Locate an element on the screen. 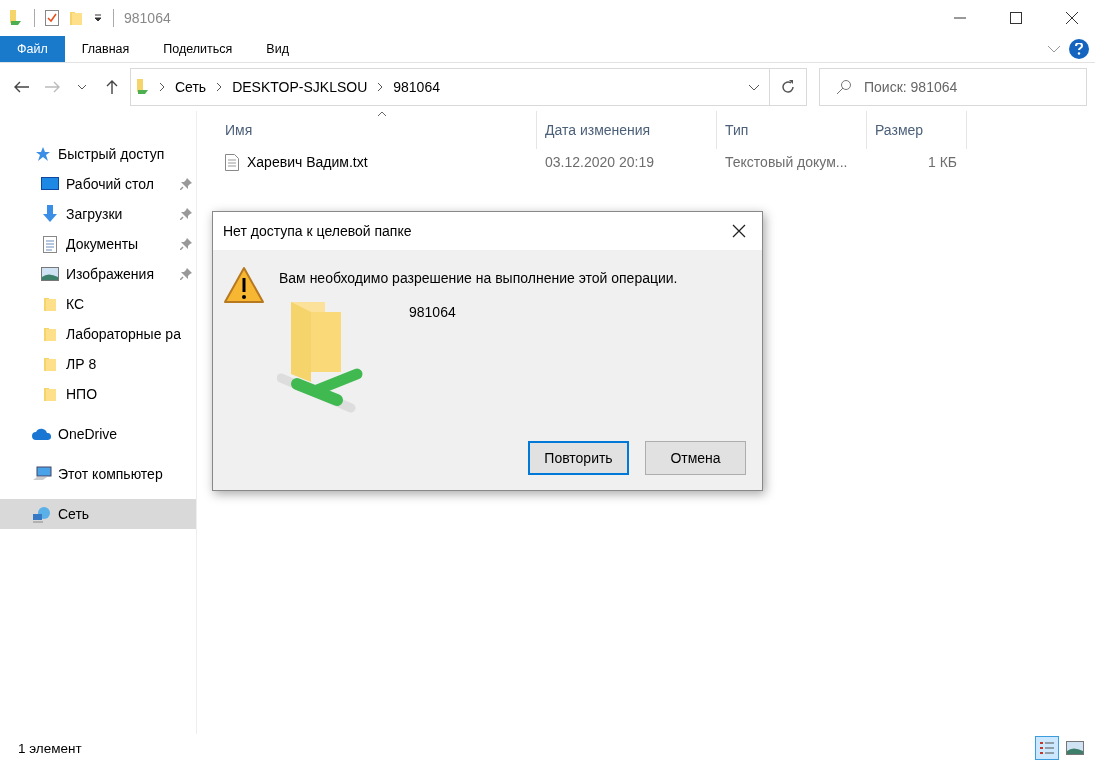 The image size is (1095, 762). sidebar-label: Сеть is located at coordinates (74, 514).